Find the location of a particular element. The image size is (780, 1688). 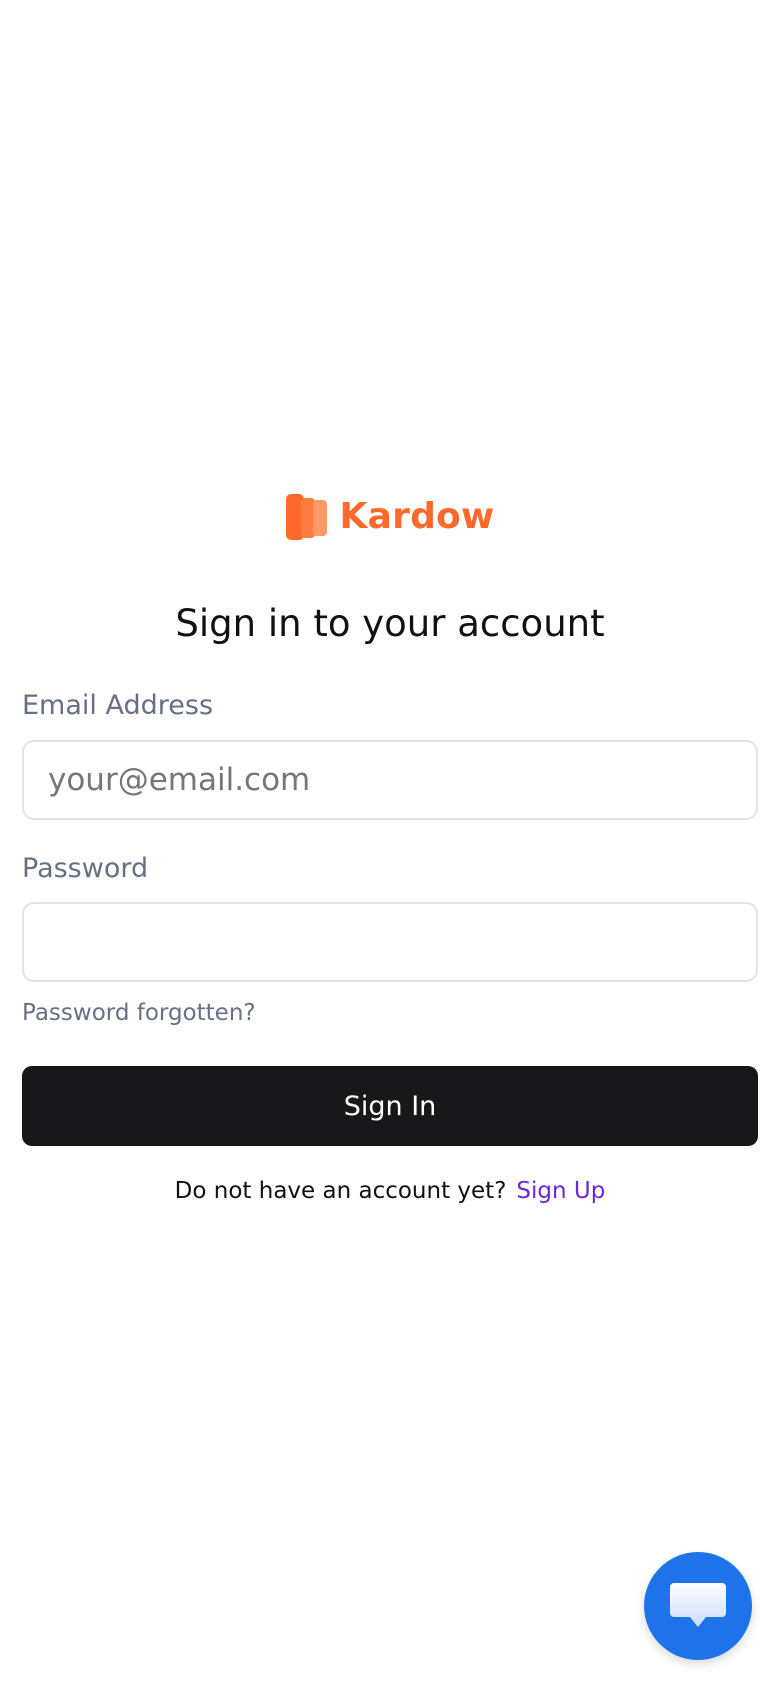

password-field is located at coordinates (390, 942).